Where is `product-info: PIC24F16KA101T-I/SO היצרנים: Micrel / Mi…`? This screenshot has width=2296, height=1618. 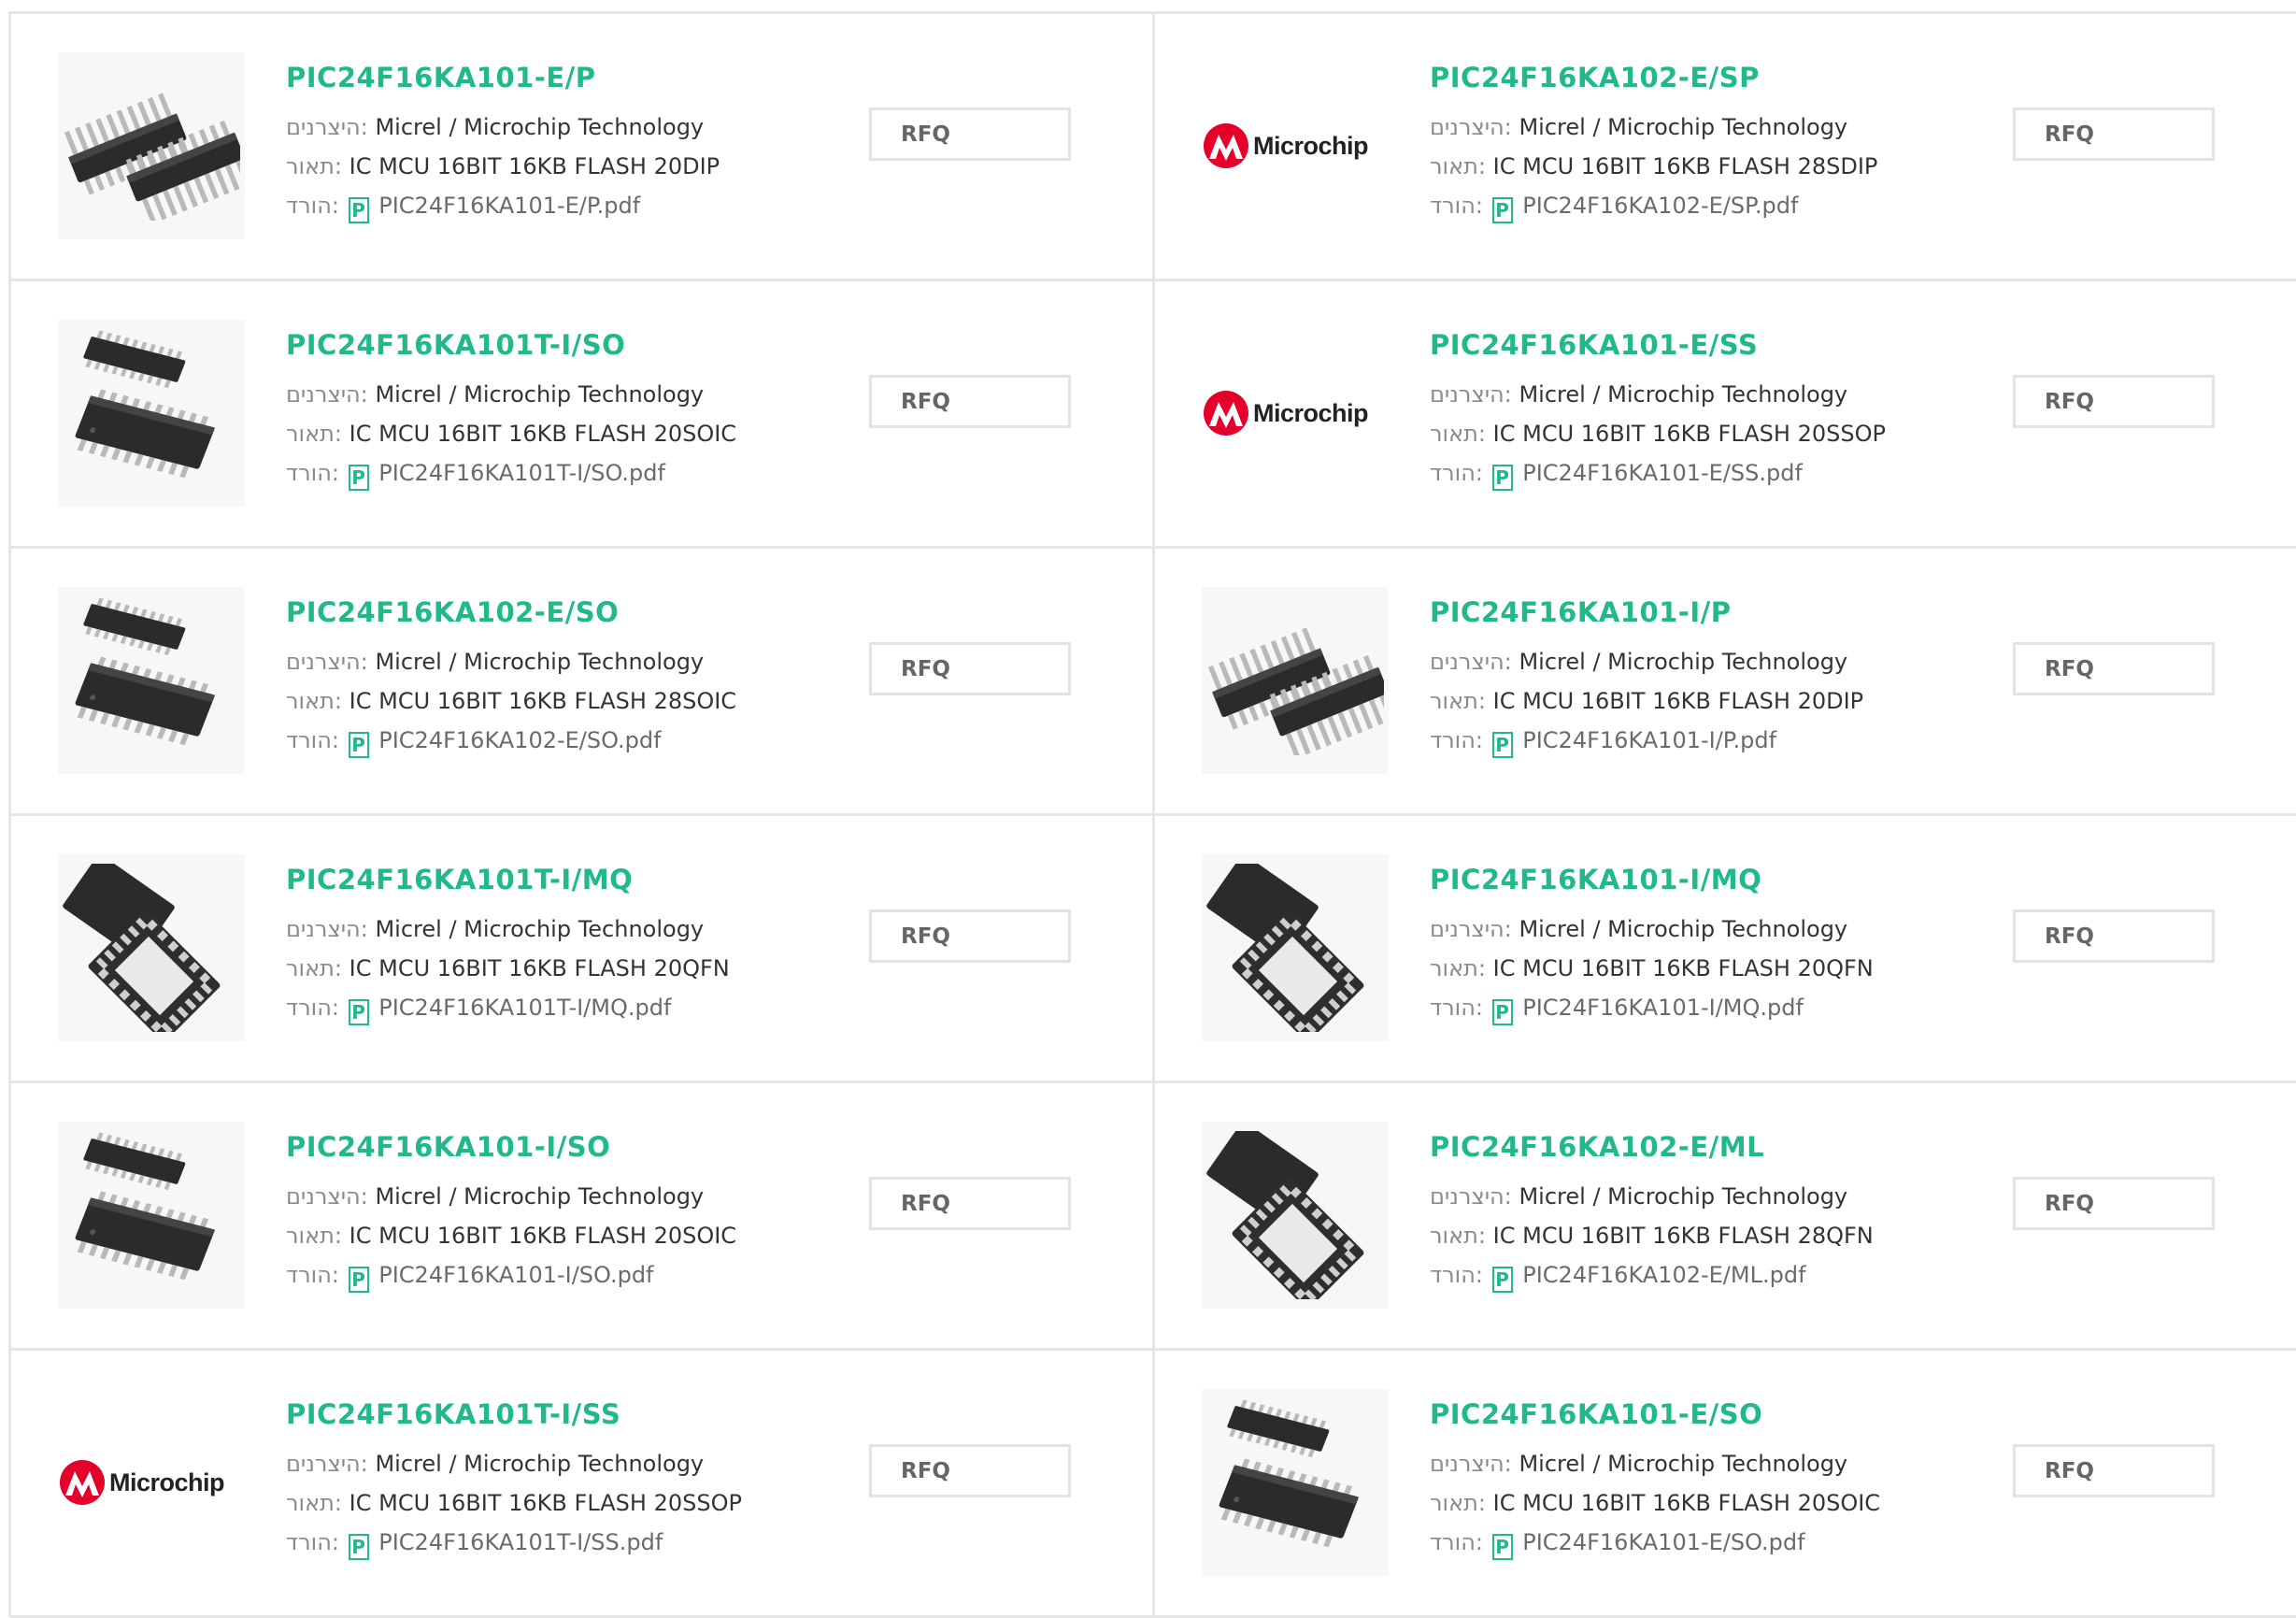
product-info: PIC24F16KA101T-I/SO היצרנים: Micrel / Mi… is located at coordinates (547, 410).